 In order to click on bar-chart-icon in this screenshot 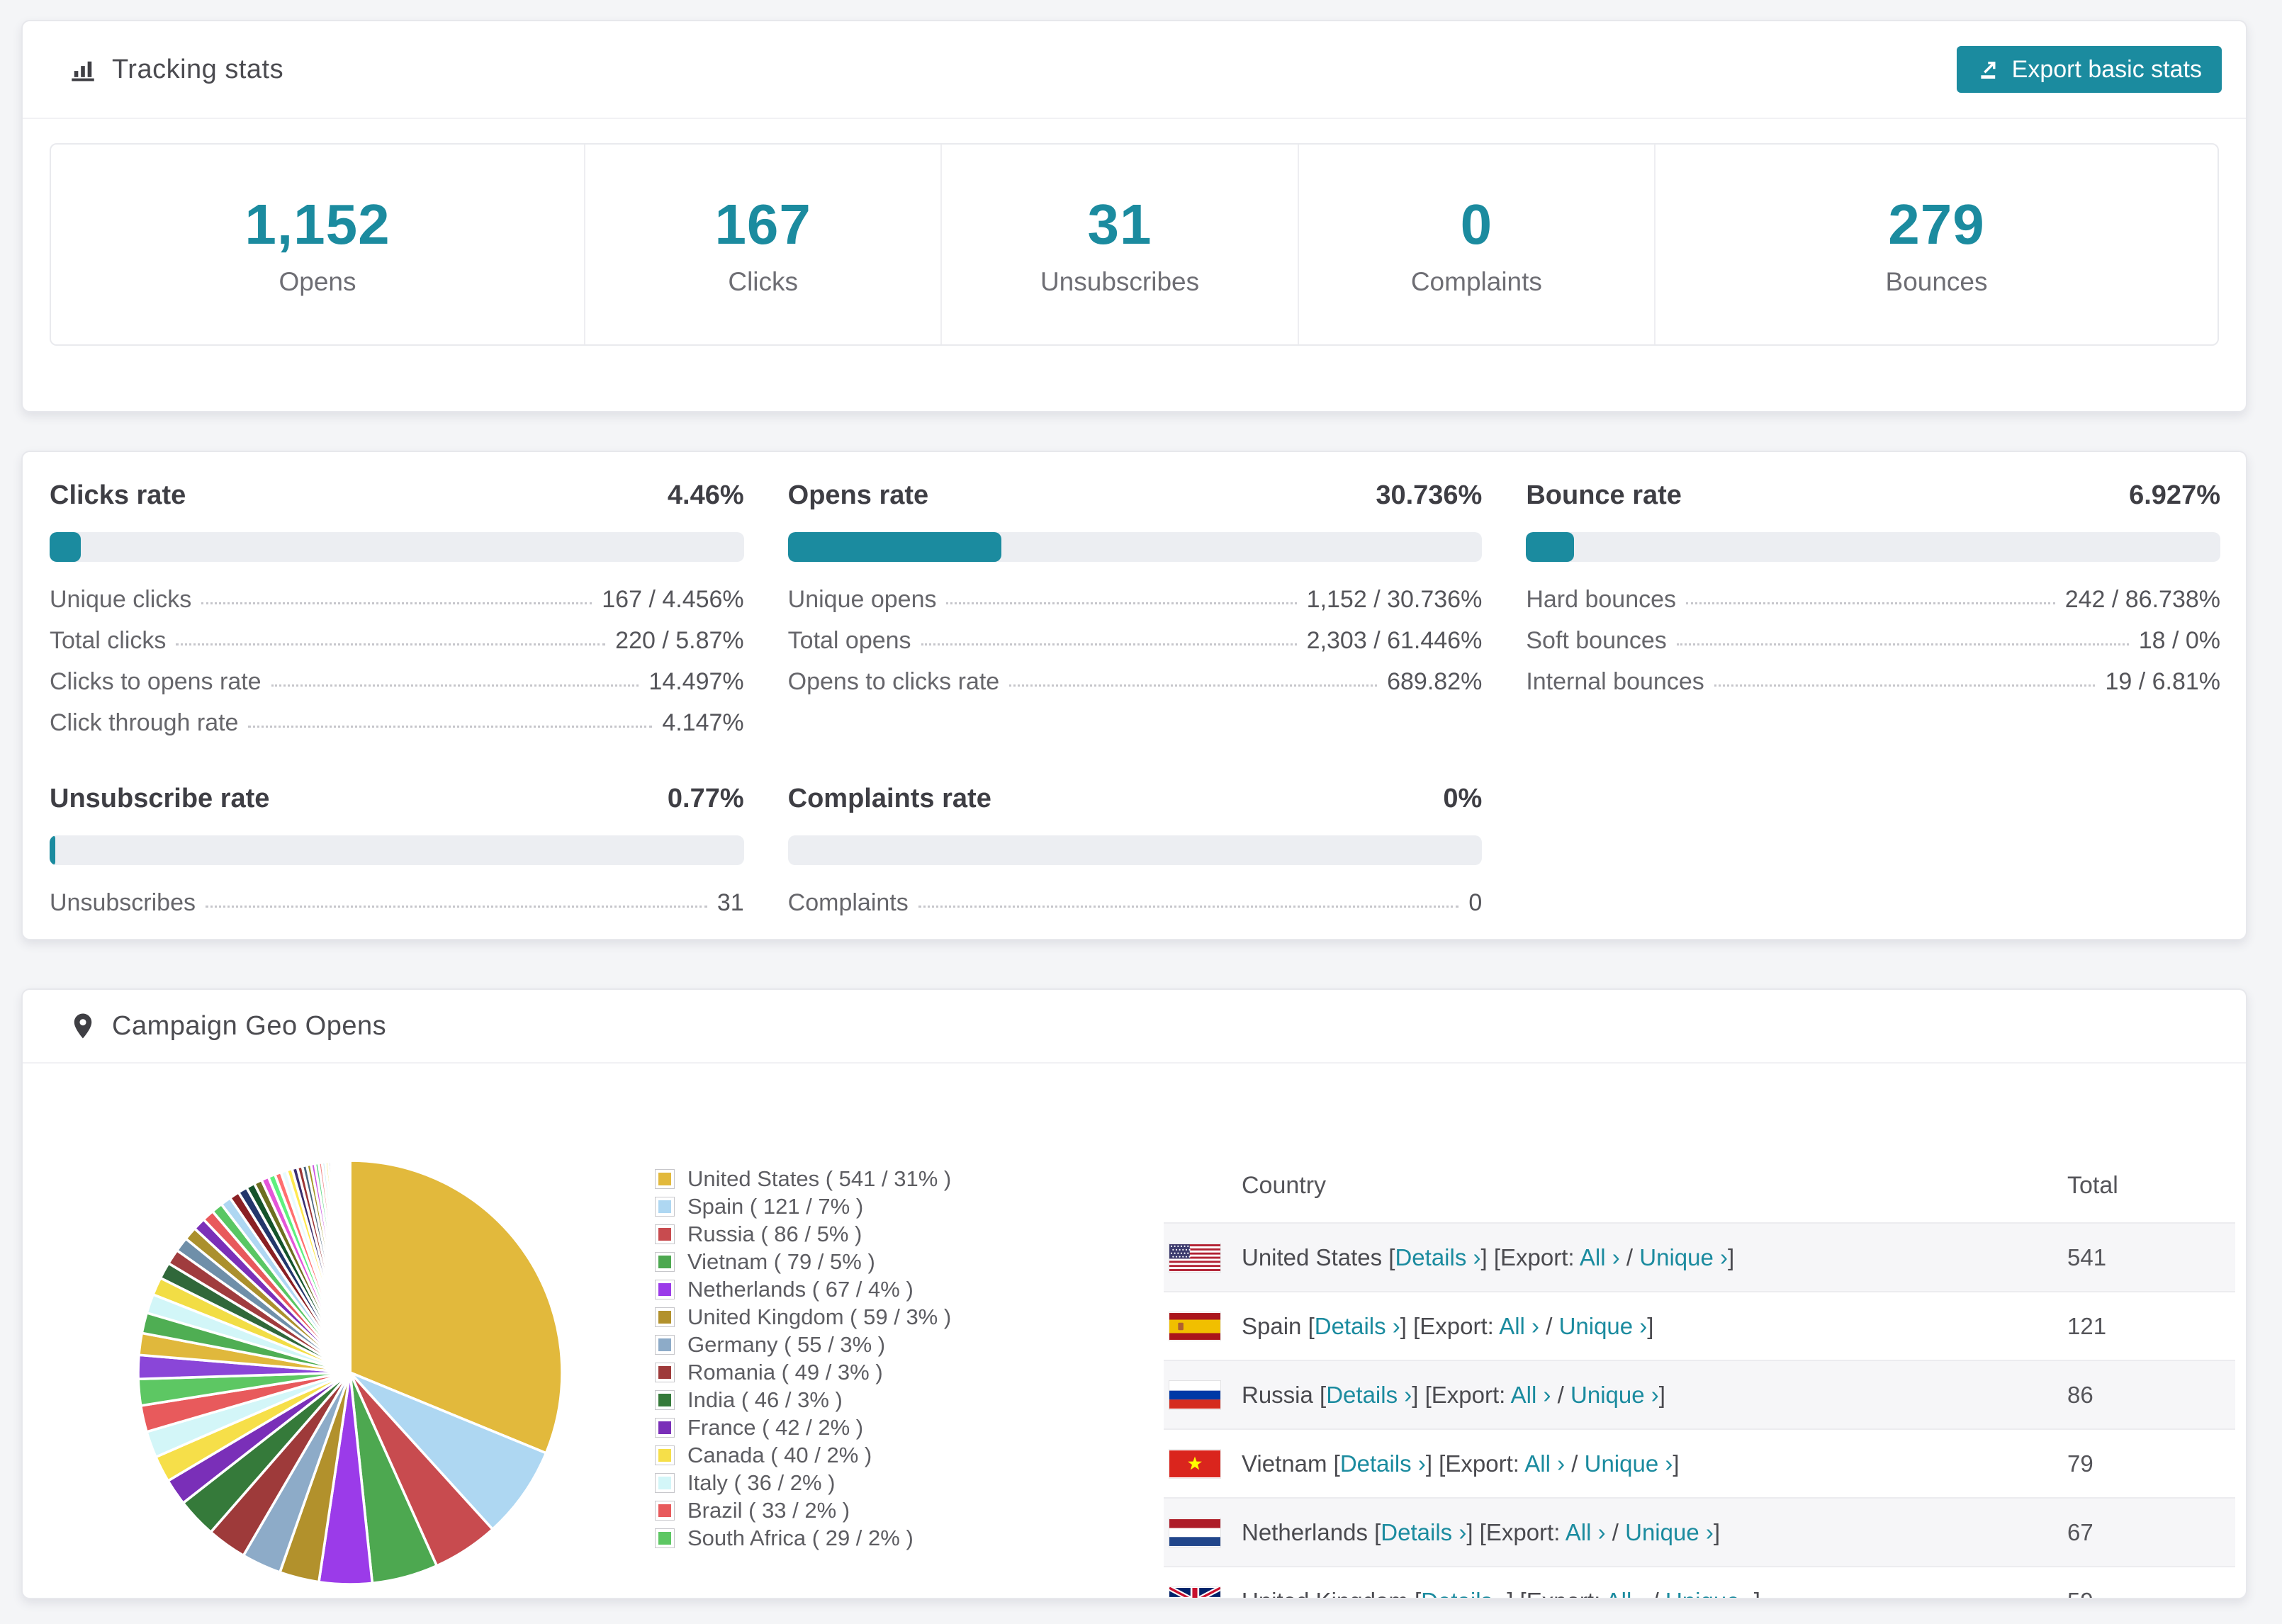, I will do `click(83, 69)`.